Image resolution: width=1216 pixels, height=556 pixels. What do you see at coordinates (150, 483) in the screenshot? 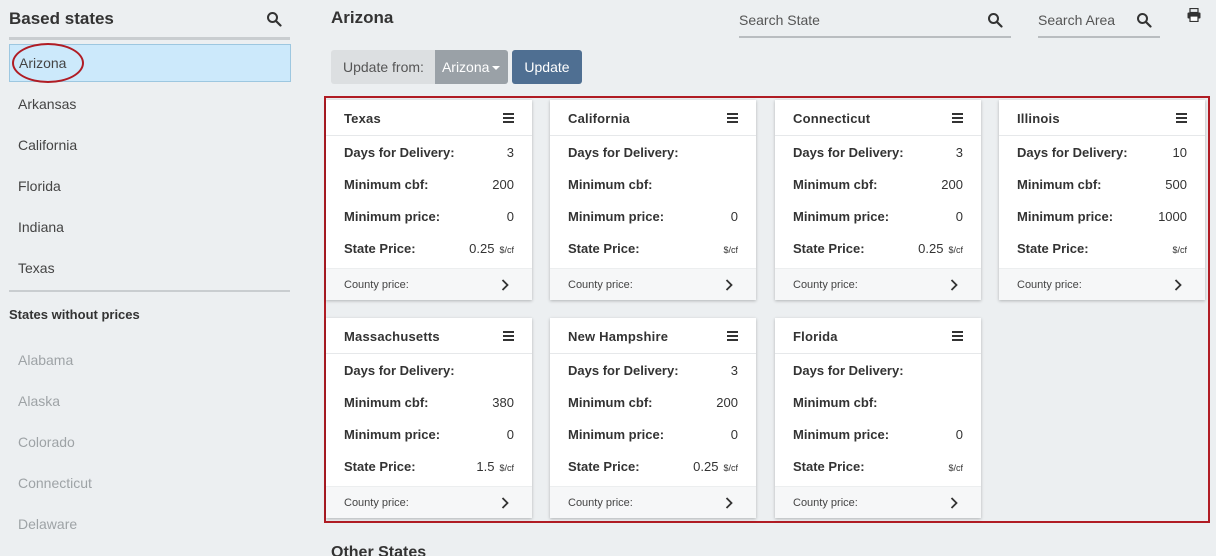
I see `sidebar-item-connecticut: Connecticut` at bounding box center [150, 483].